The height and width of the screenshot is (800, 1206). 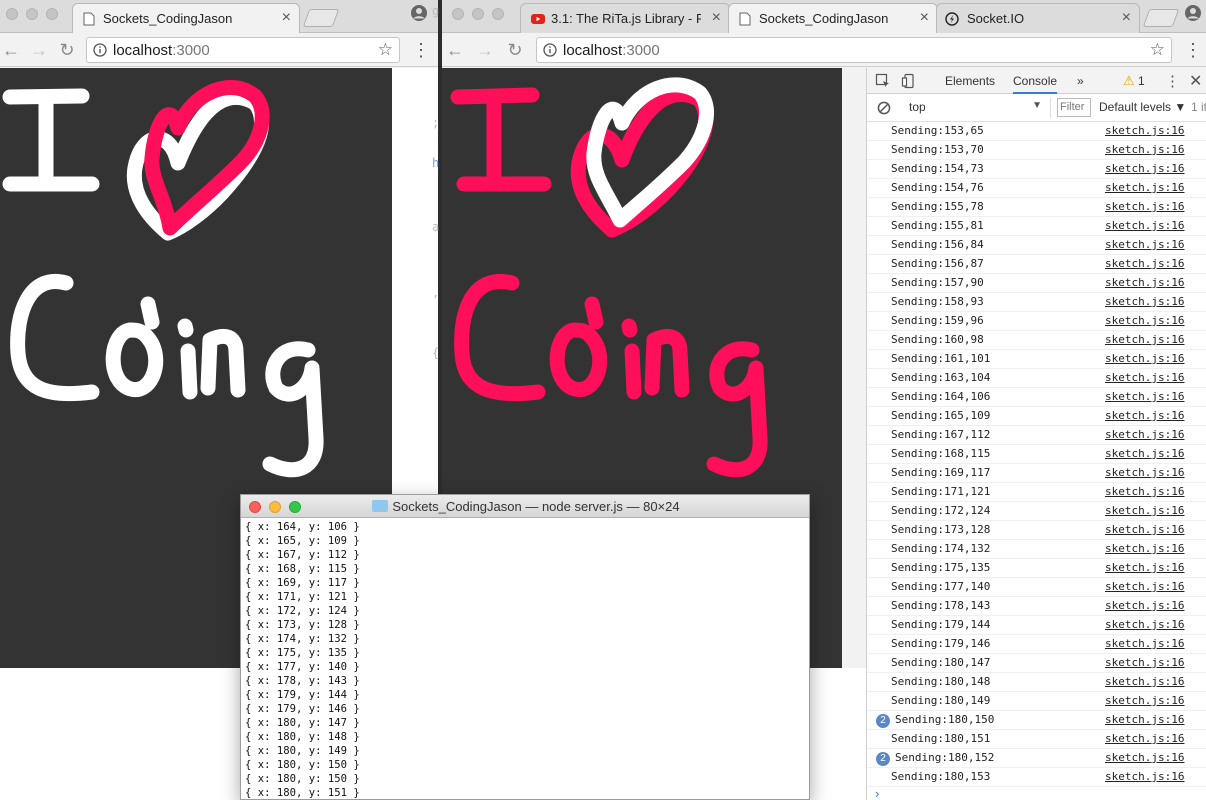 I want to click on context-selector: top ▼, so click(x=976, y=108).